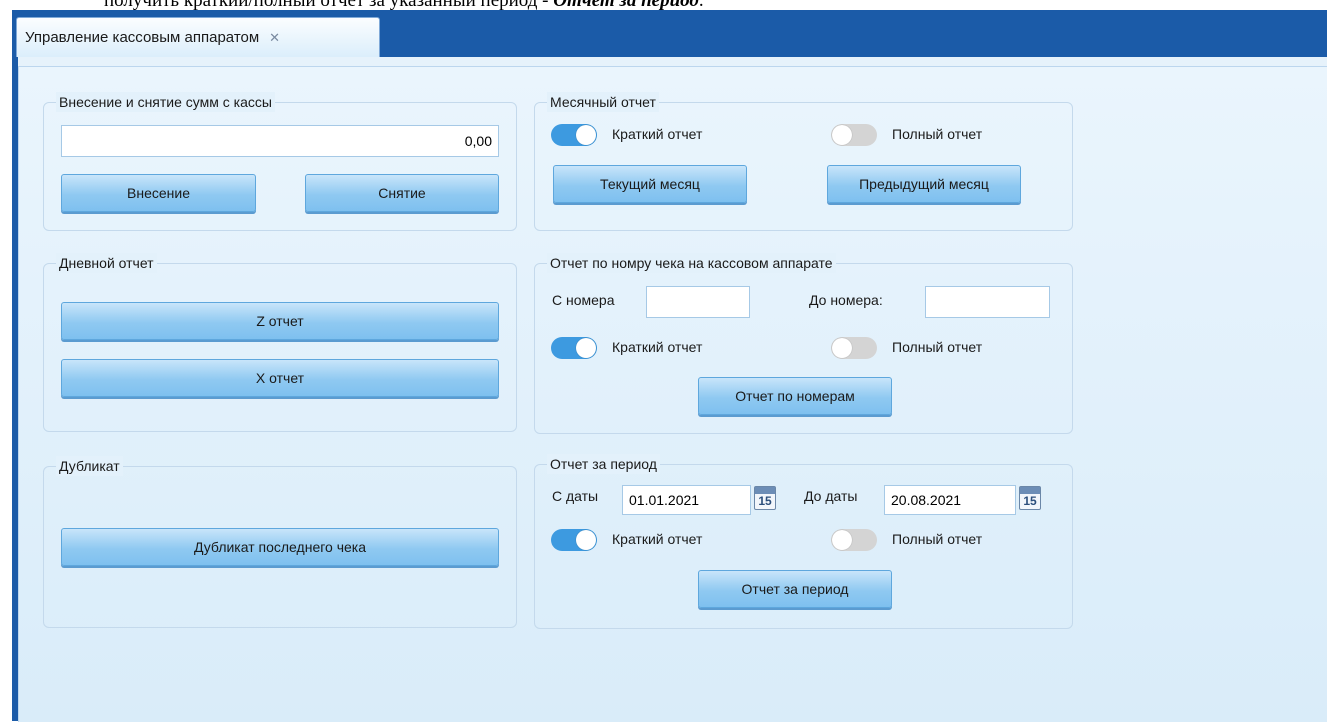 Image resolution: width=1327 pixels, height=722 pixels. I want to click on group-daily-report: Дневной отчет Z отчет X отчет, so click(280, 342).